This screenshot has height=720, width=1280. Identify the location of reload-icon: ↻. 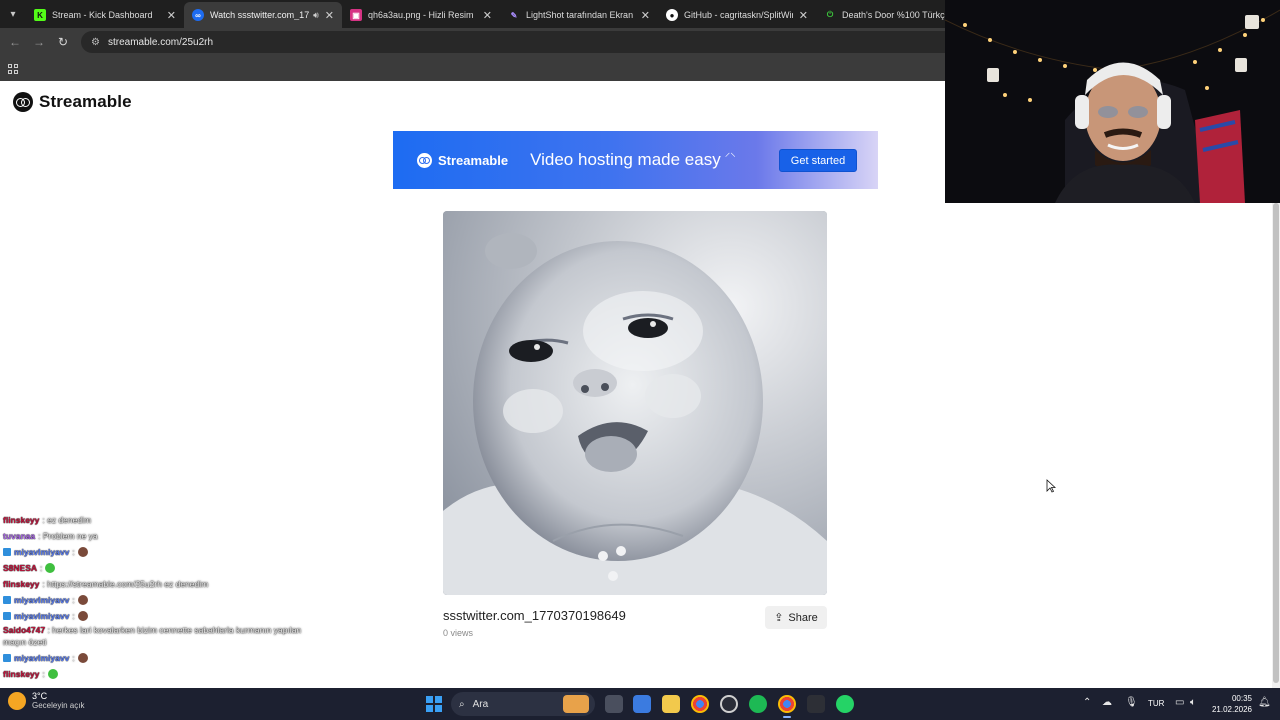
(63, 42).